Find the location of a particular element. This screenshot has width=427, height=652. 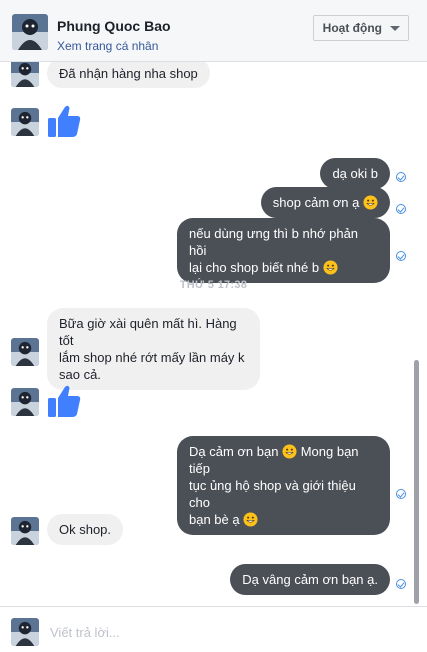

status-button-label: Hoạt động is located at coordinates (352, 28).